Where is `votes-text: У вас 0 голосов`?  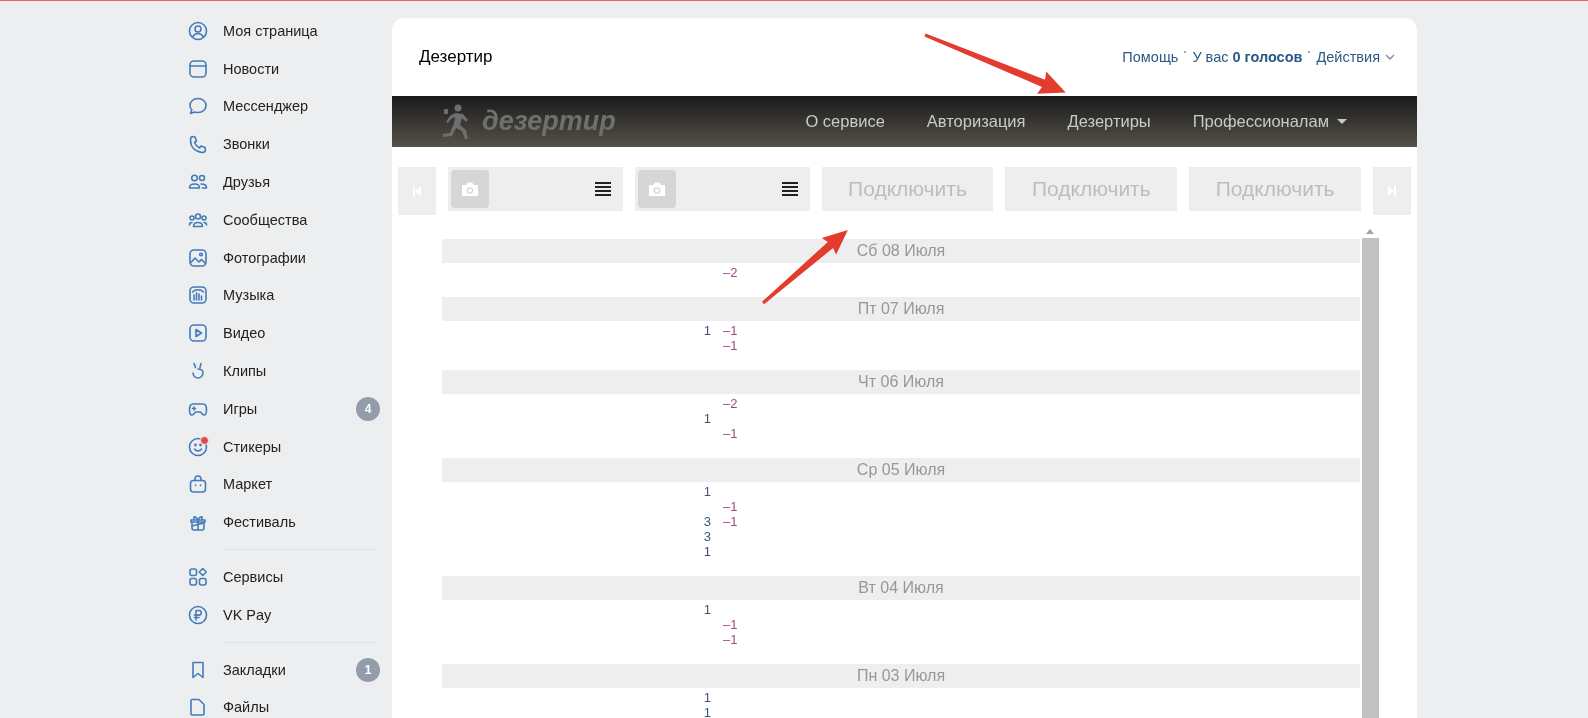 votes-text: У вас 0 голосов is located at coordinates (1247, 57).